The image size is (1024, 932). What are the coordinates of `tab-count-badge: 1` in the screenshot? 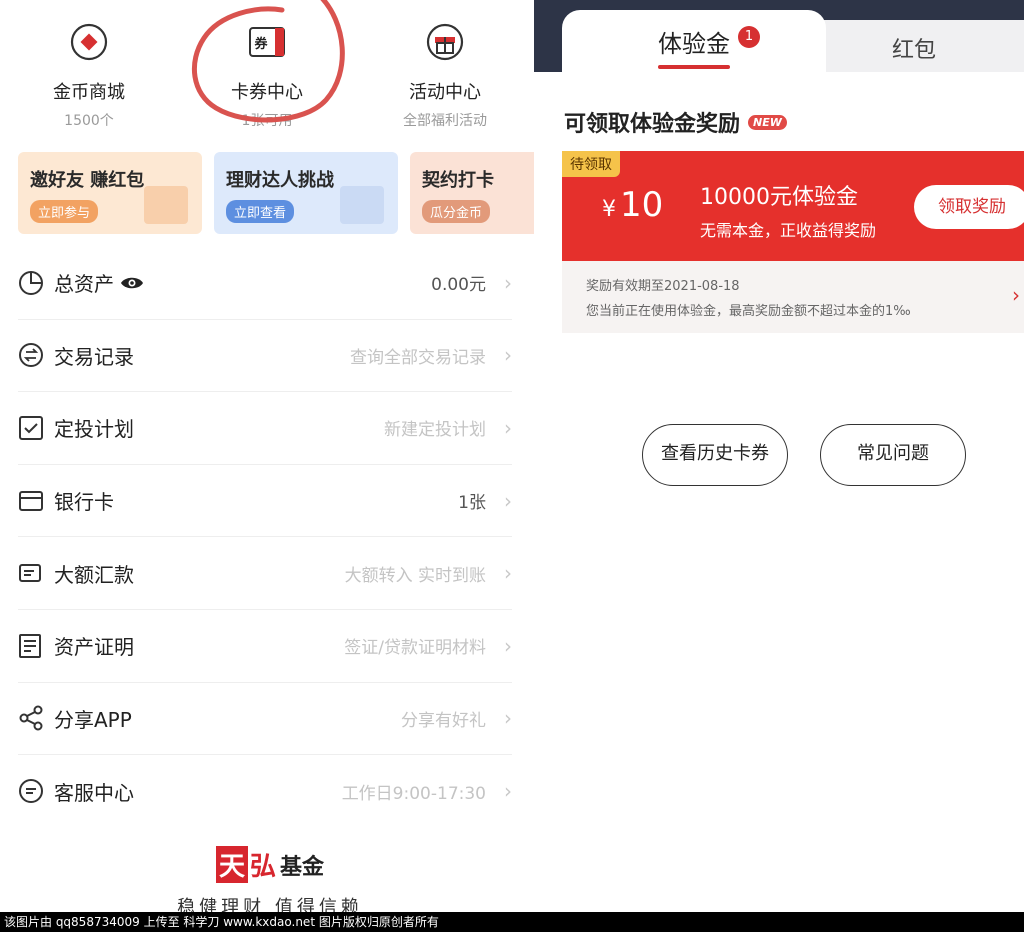 It's located at (749, 37).